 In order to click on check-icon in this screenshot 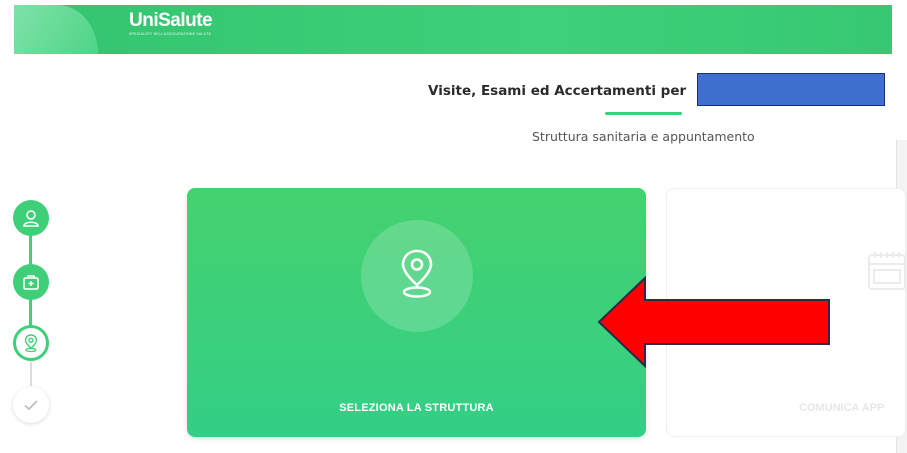, I will do `click(31, 405)`.